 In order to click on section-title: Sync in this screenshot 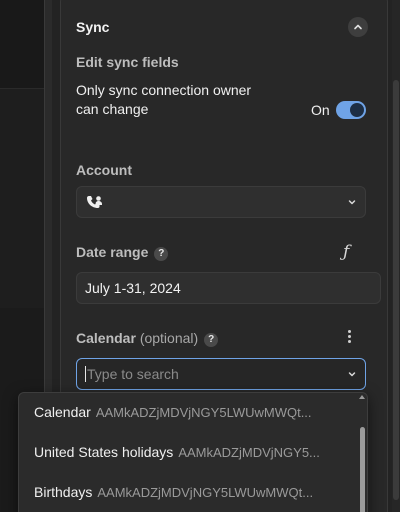, I will do `click(93, 27)`.